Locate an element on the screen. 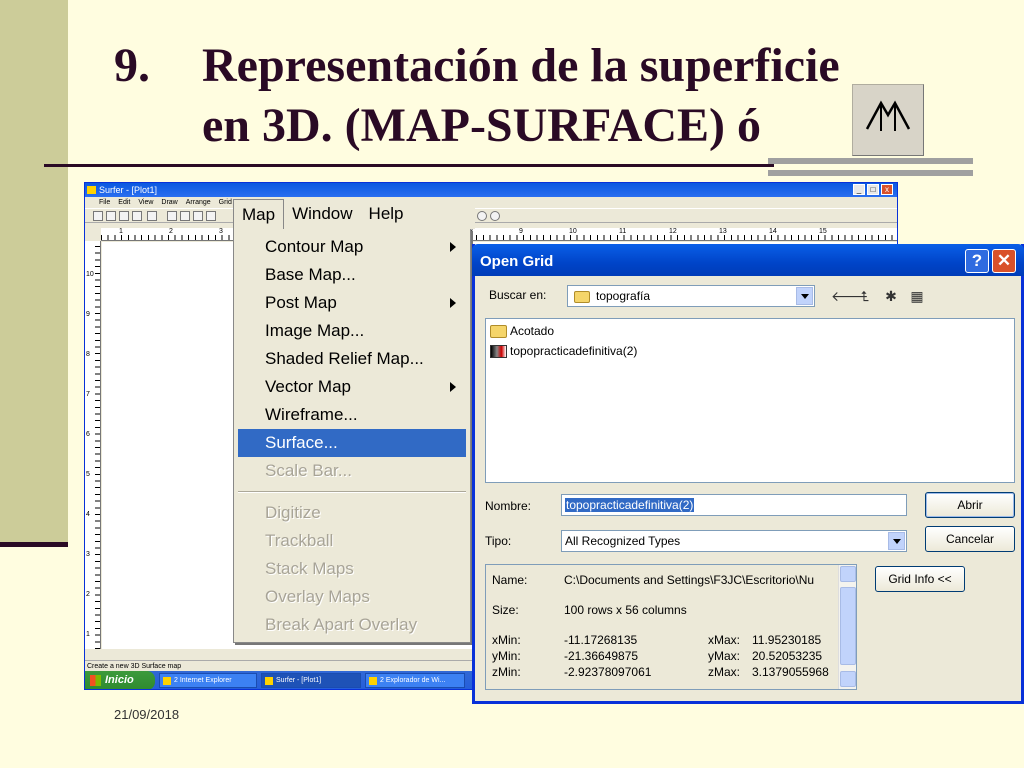 This screenshot has width=1024, height=768. ruler-left-label: 8 is located at coordinates (88, 354).